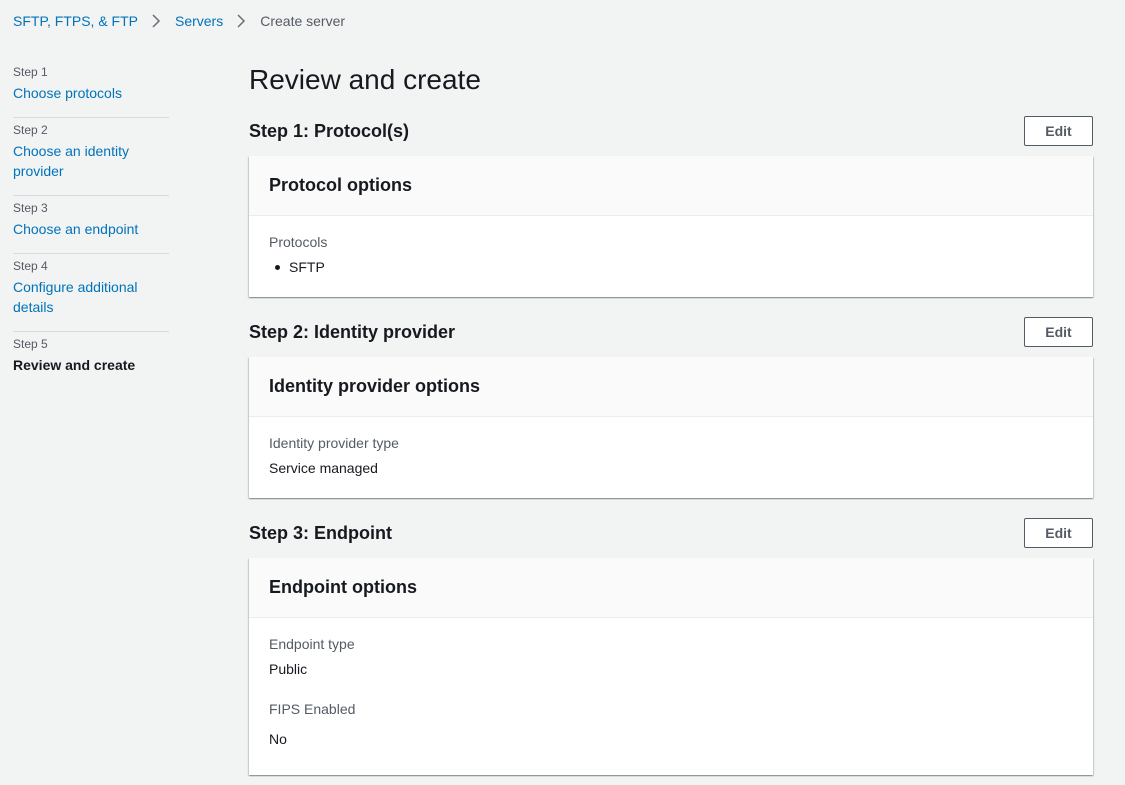 The height and width of the screenshot is (785, 1125). What do you see at coordinates (288, 669) in the screenshot?
I see `endpoint-type-value: Public` at bounding box center [288, 669].